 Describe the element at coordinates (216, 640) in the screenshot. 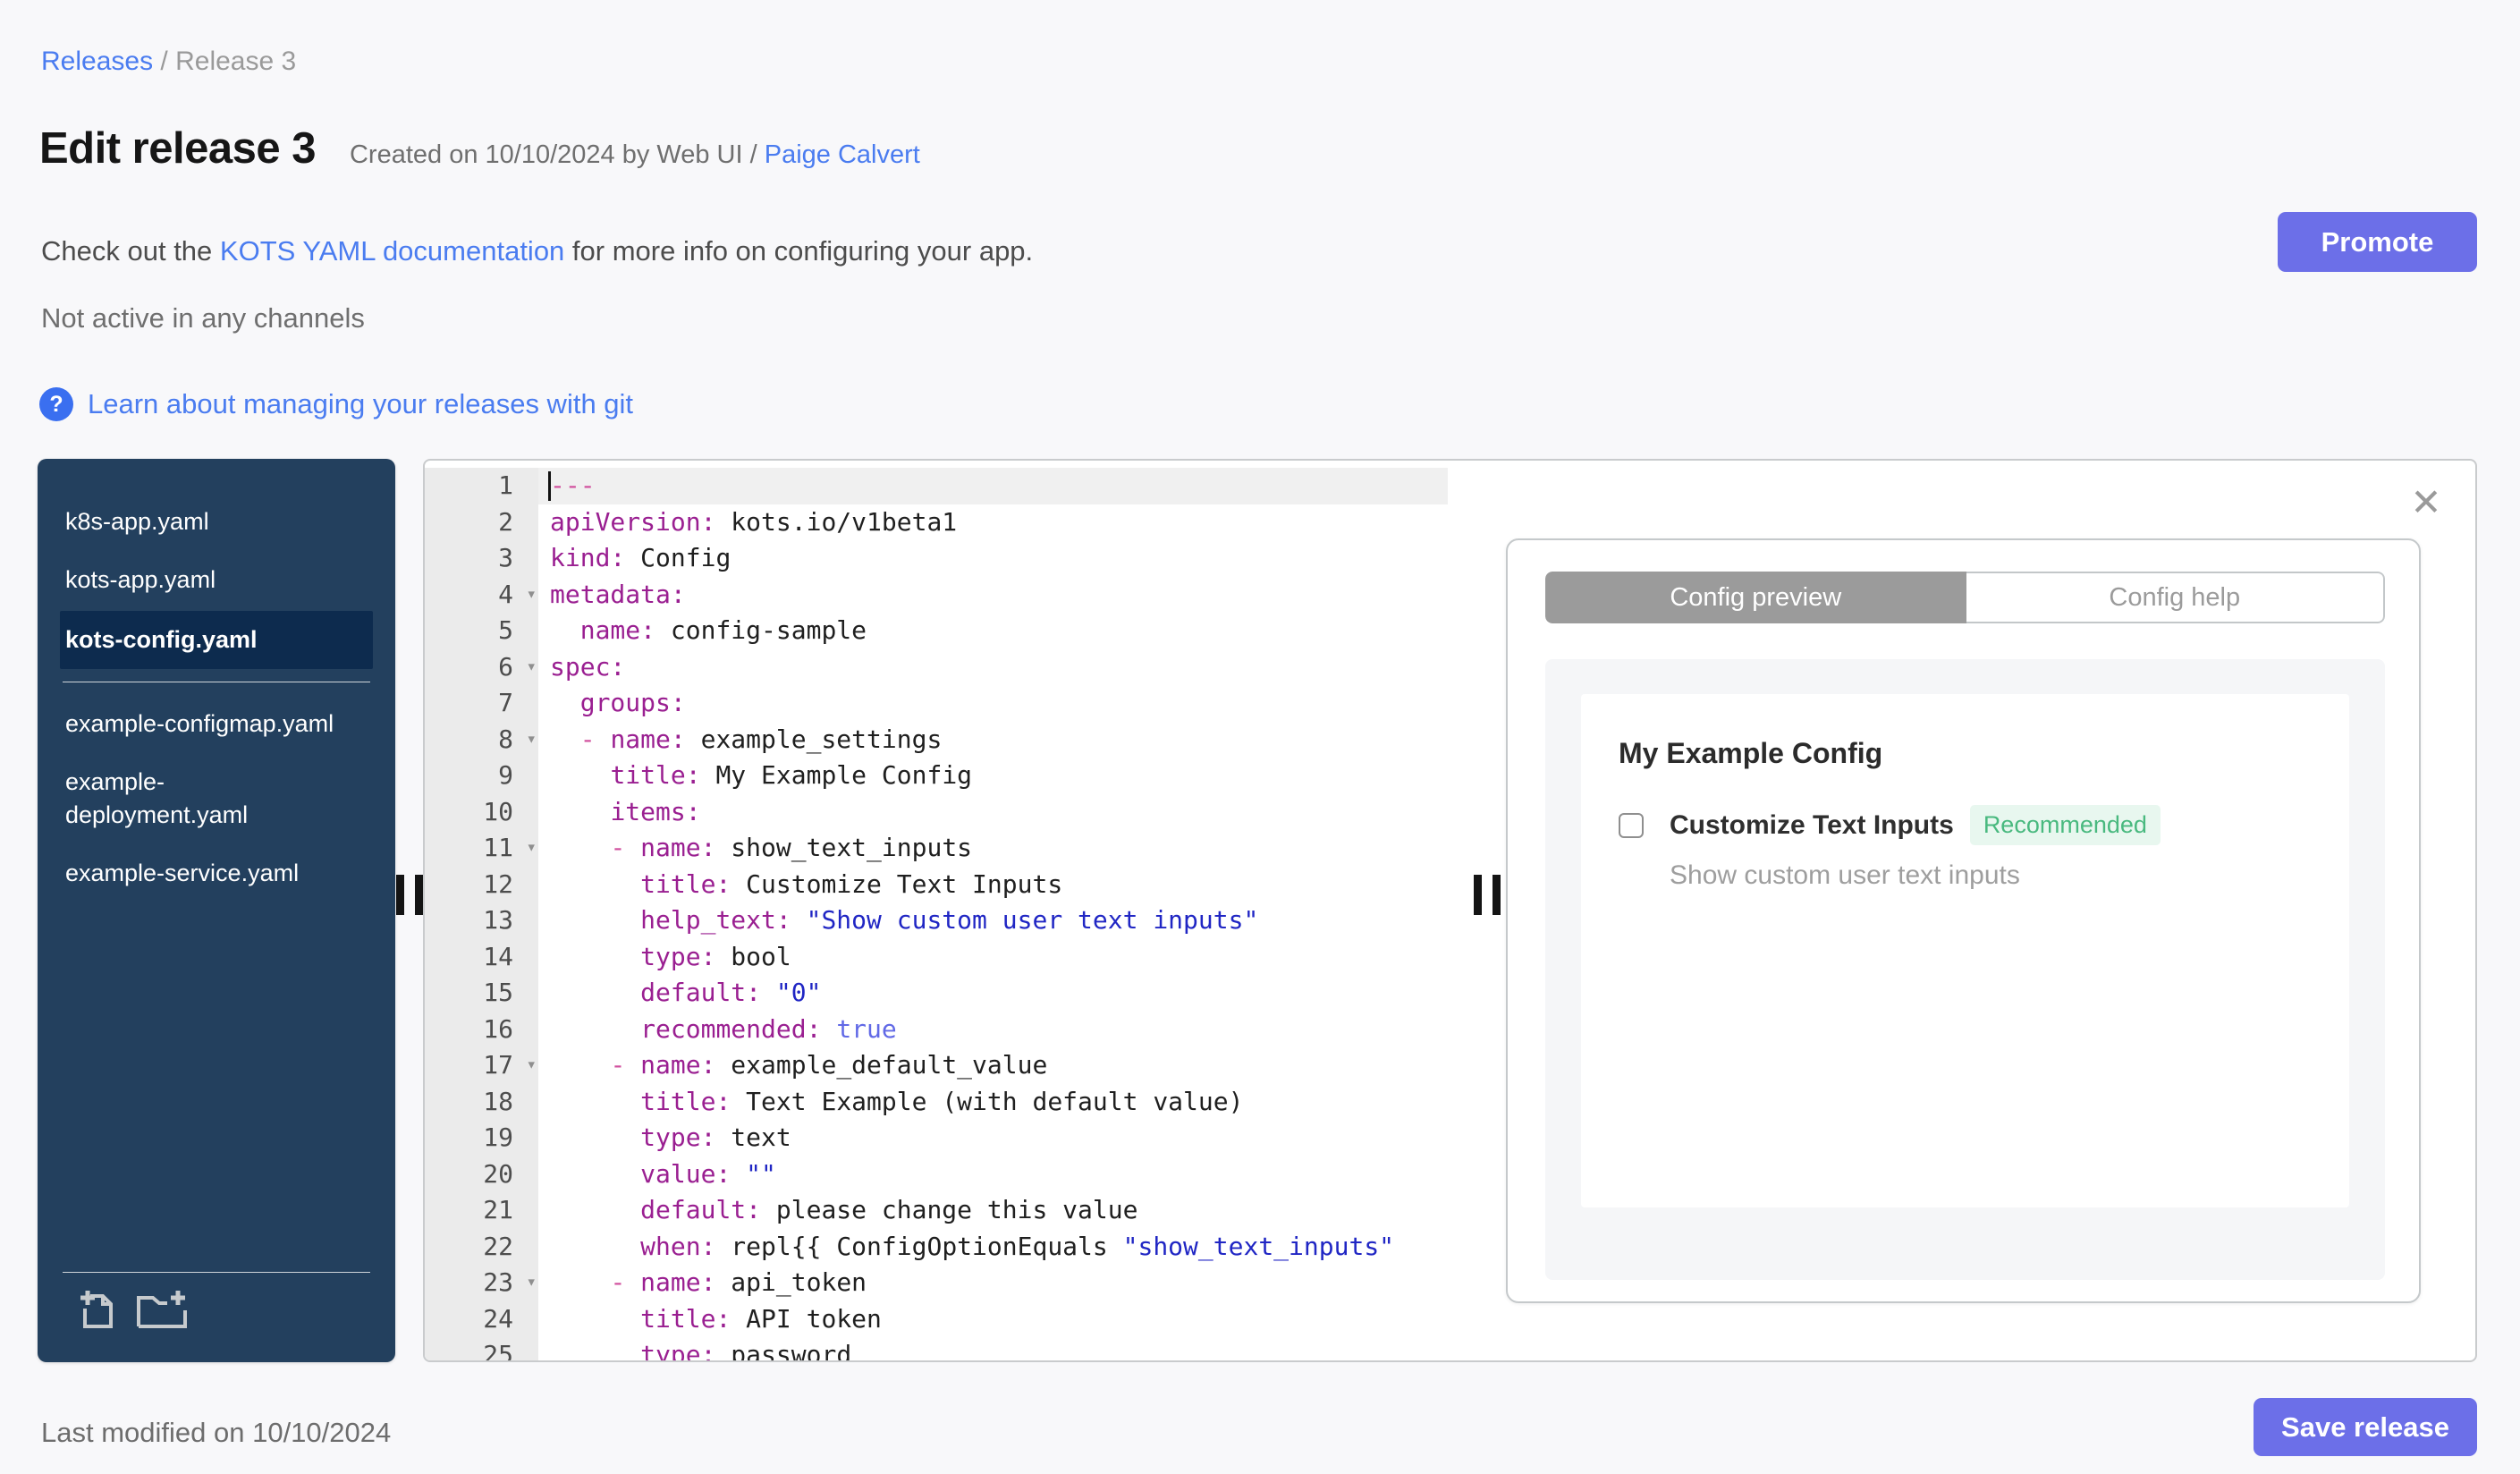

I see `file-item-kots-config.yaml: kots-config.yaml` at that location.